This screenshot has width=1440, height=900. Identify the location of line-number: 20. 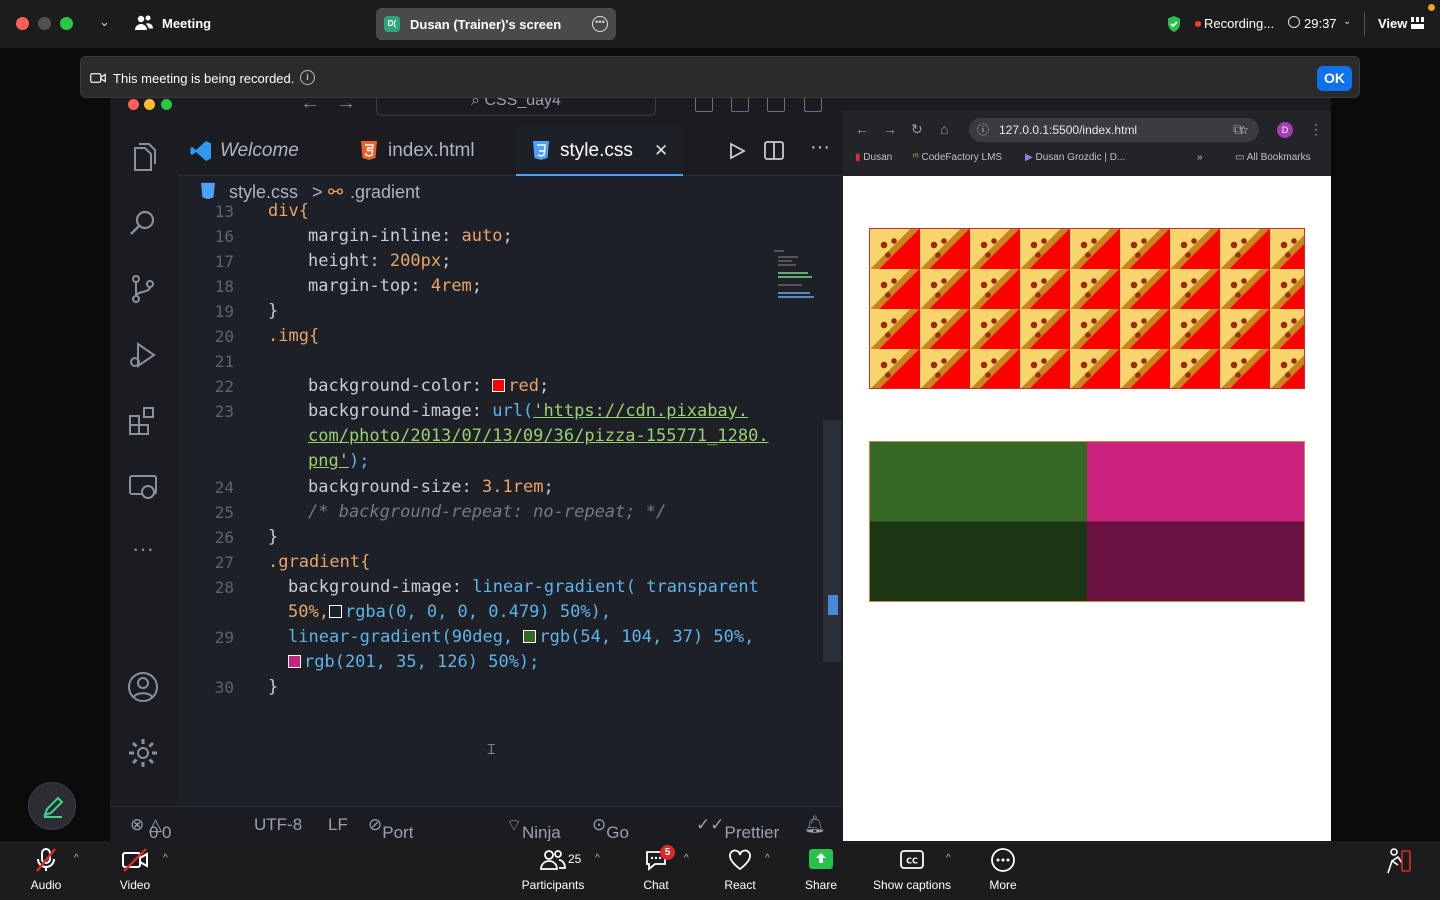
(224, 336).